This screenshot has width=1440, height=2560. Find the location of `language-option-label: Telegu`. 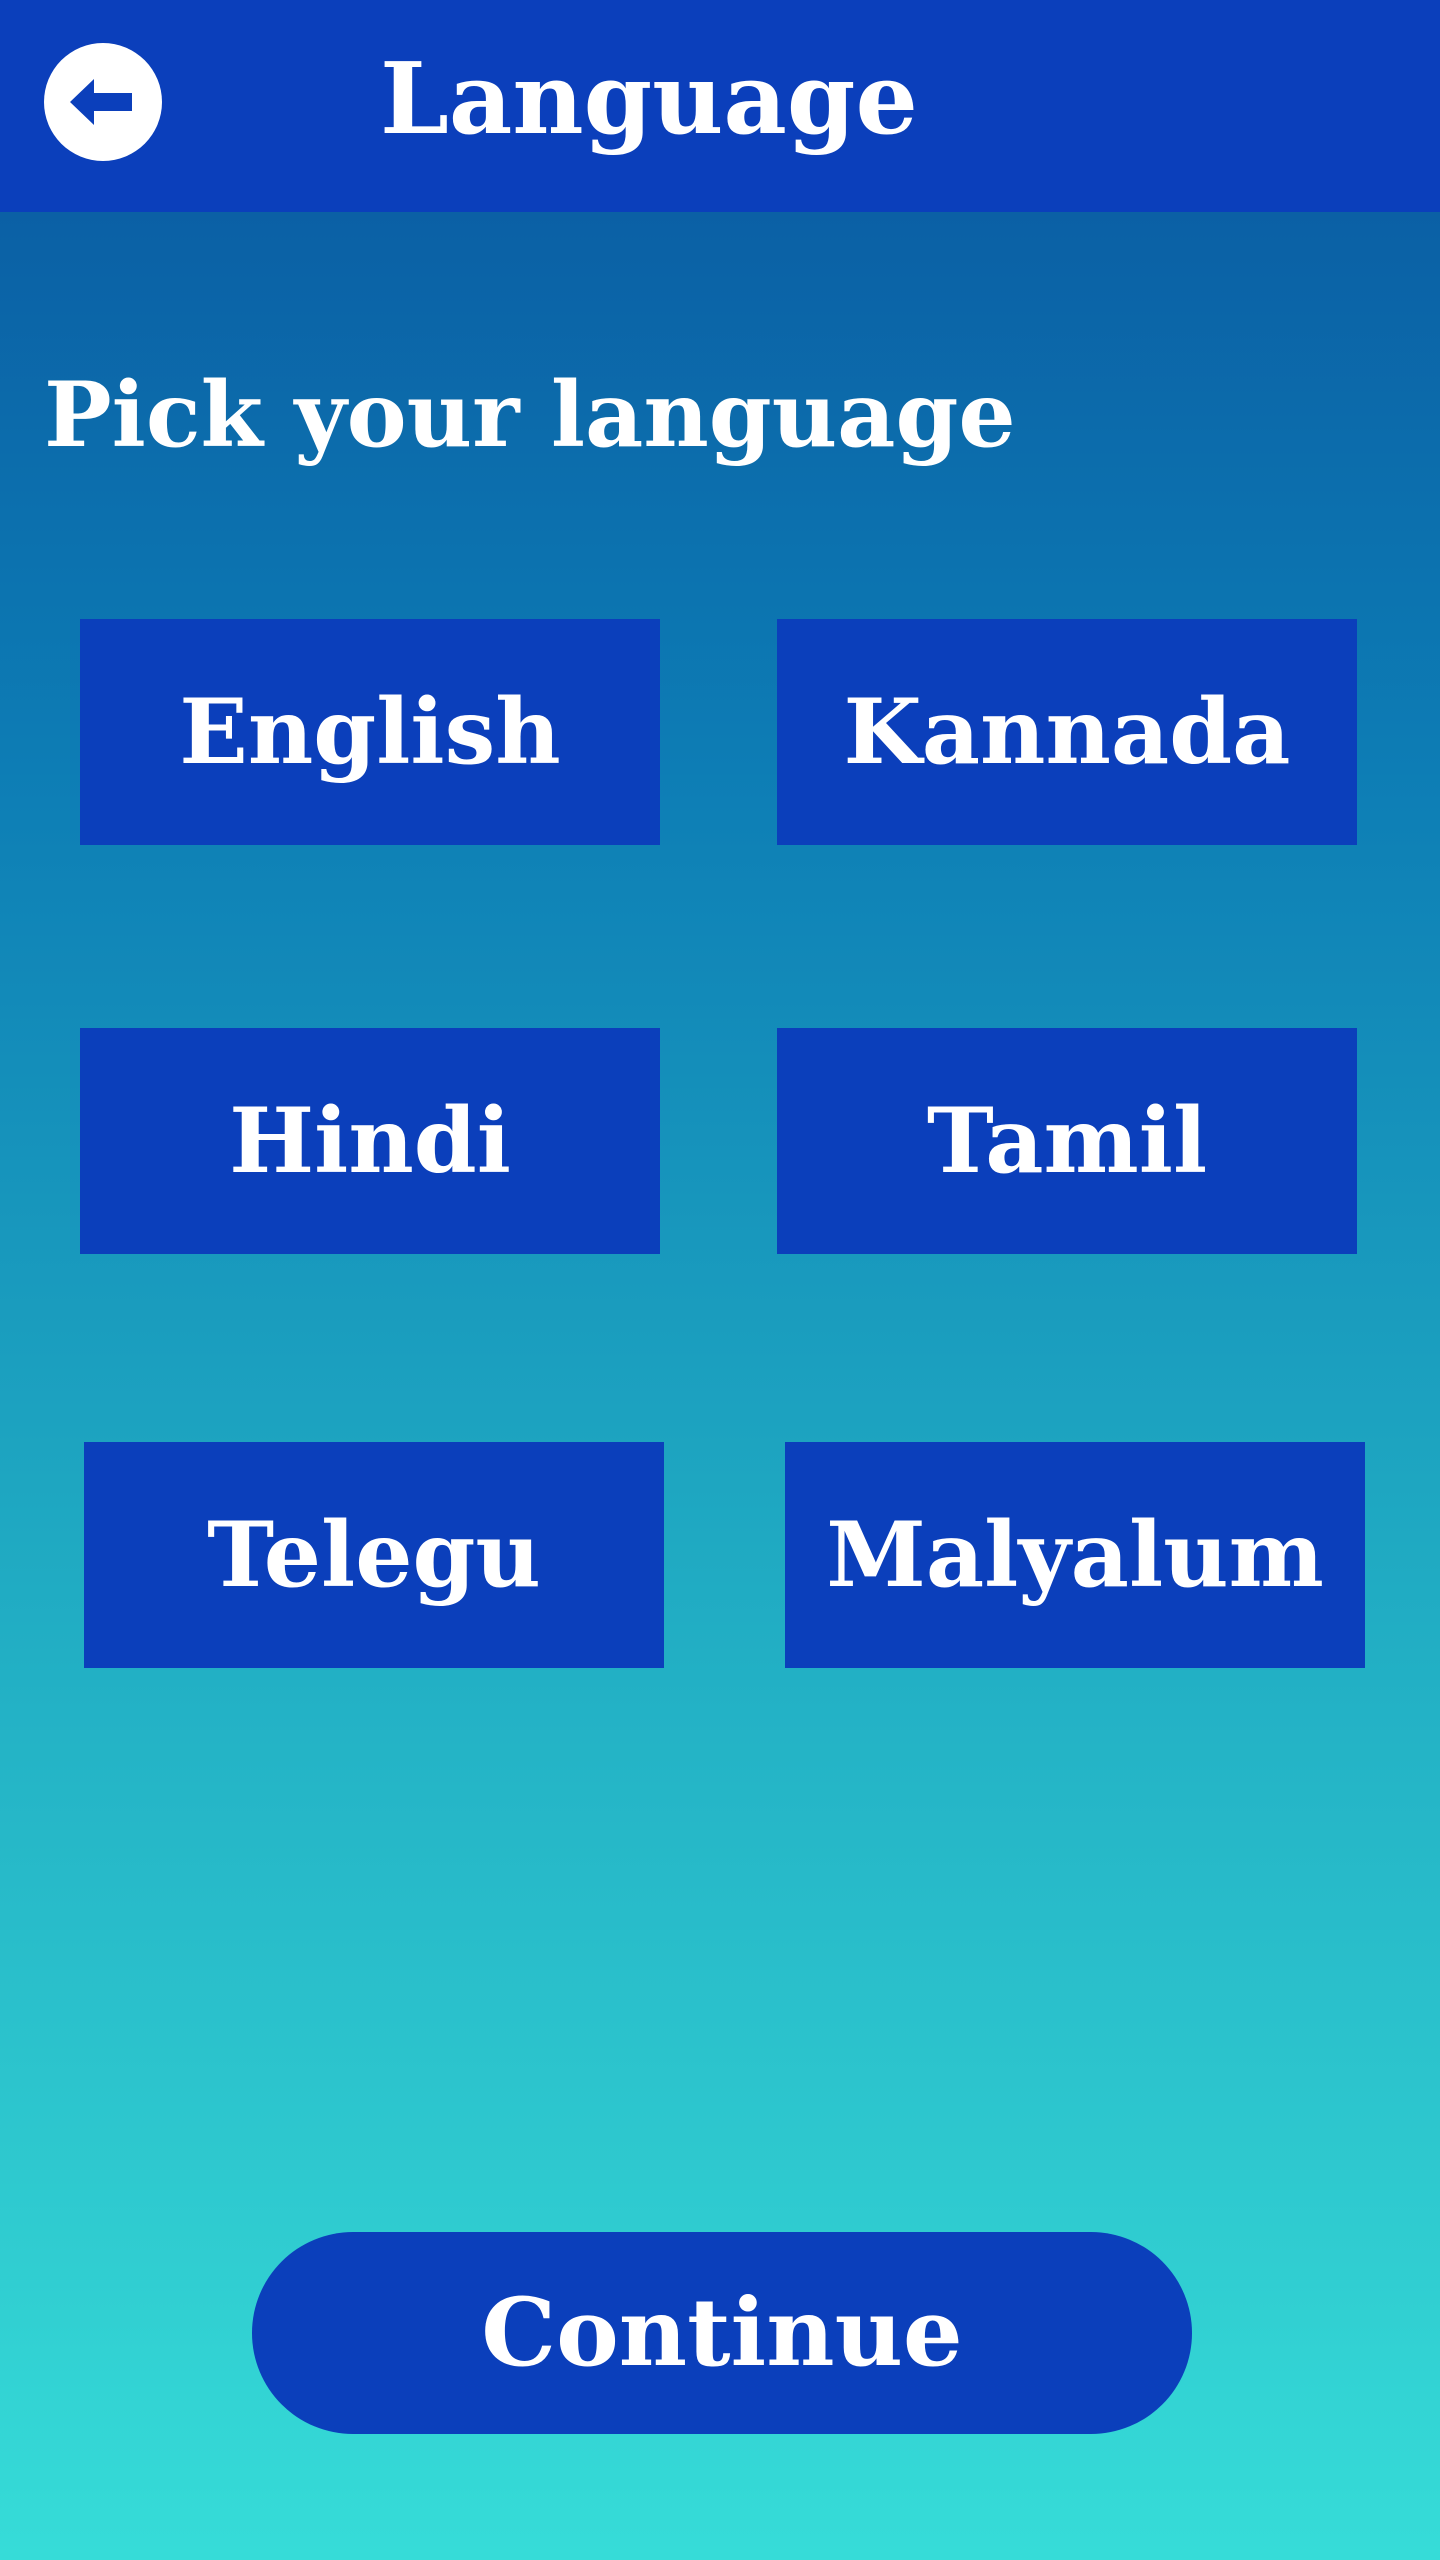

language-option-label: Telegu is located at coordinates (374, 1555).